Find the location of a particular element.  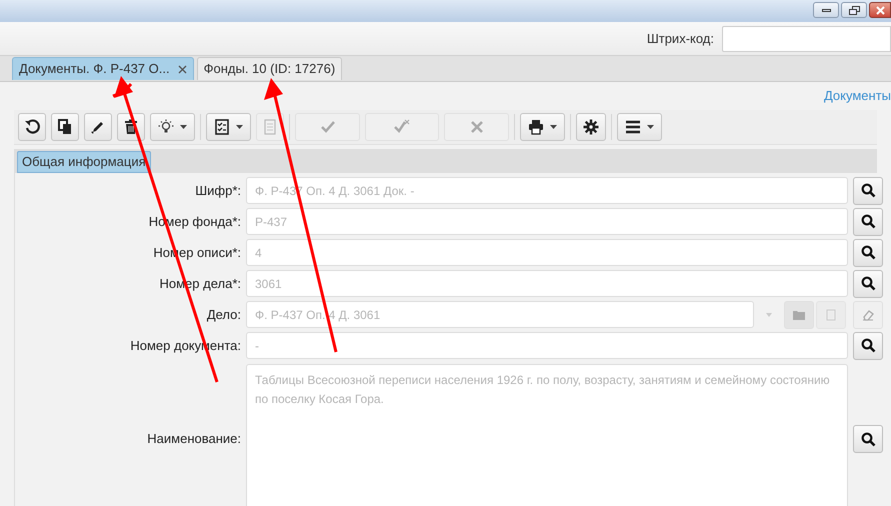

menu-icon is located at coordinates (633, 127).